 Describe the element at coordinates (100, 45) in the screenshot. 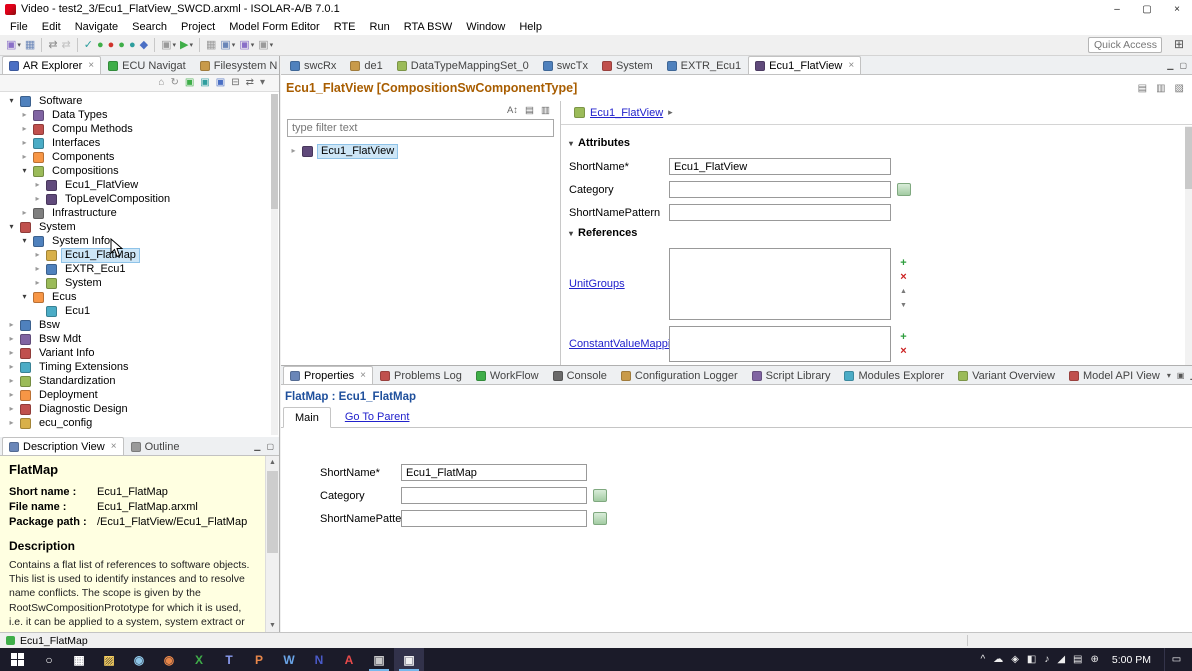

I see `run-model-check-icon: ●` at that location.